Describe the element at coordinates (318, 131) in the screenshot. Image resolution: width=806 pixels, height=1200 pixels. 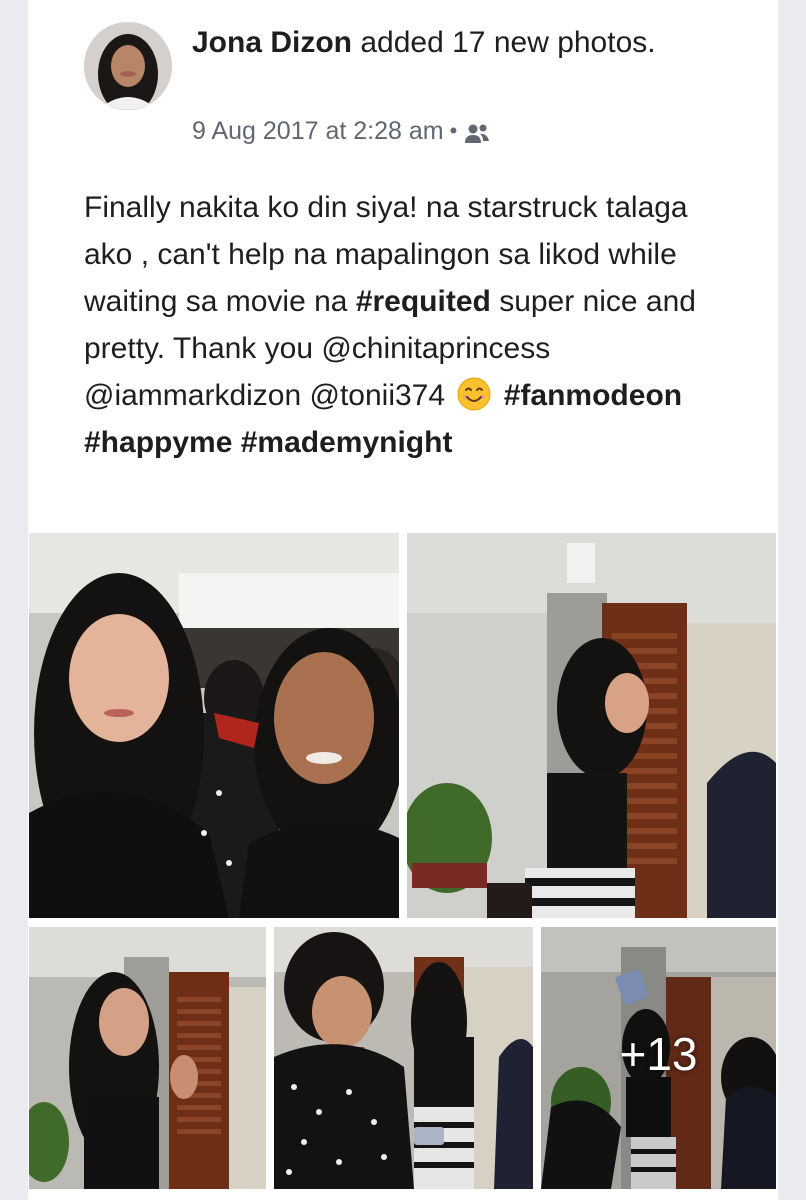
I see `post-timestamp: 9 Aug 2017 at 2:28 am` at that location.